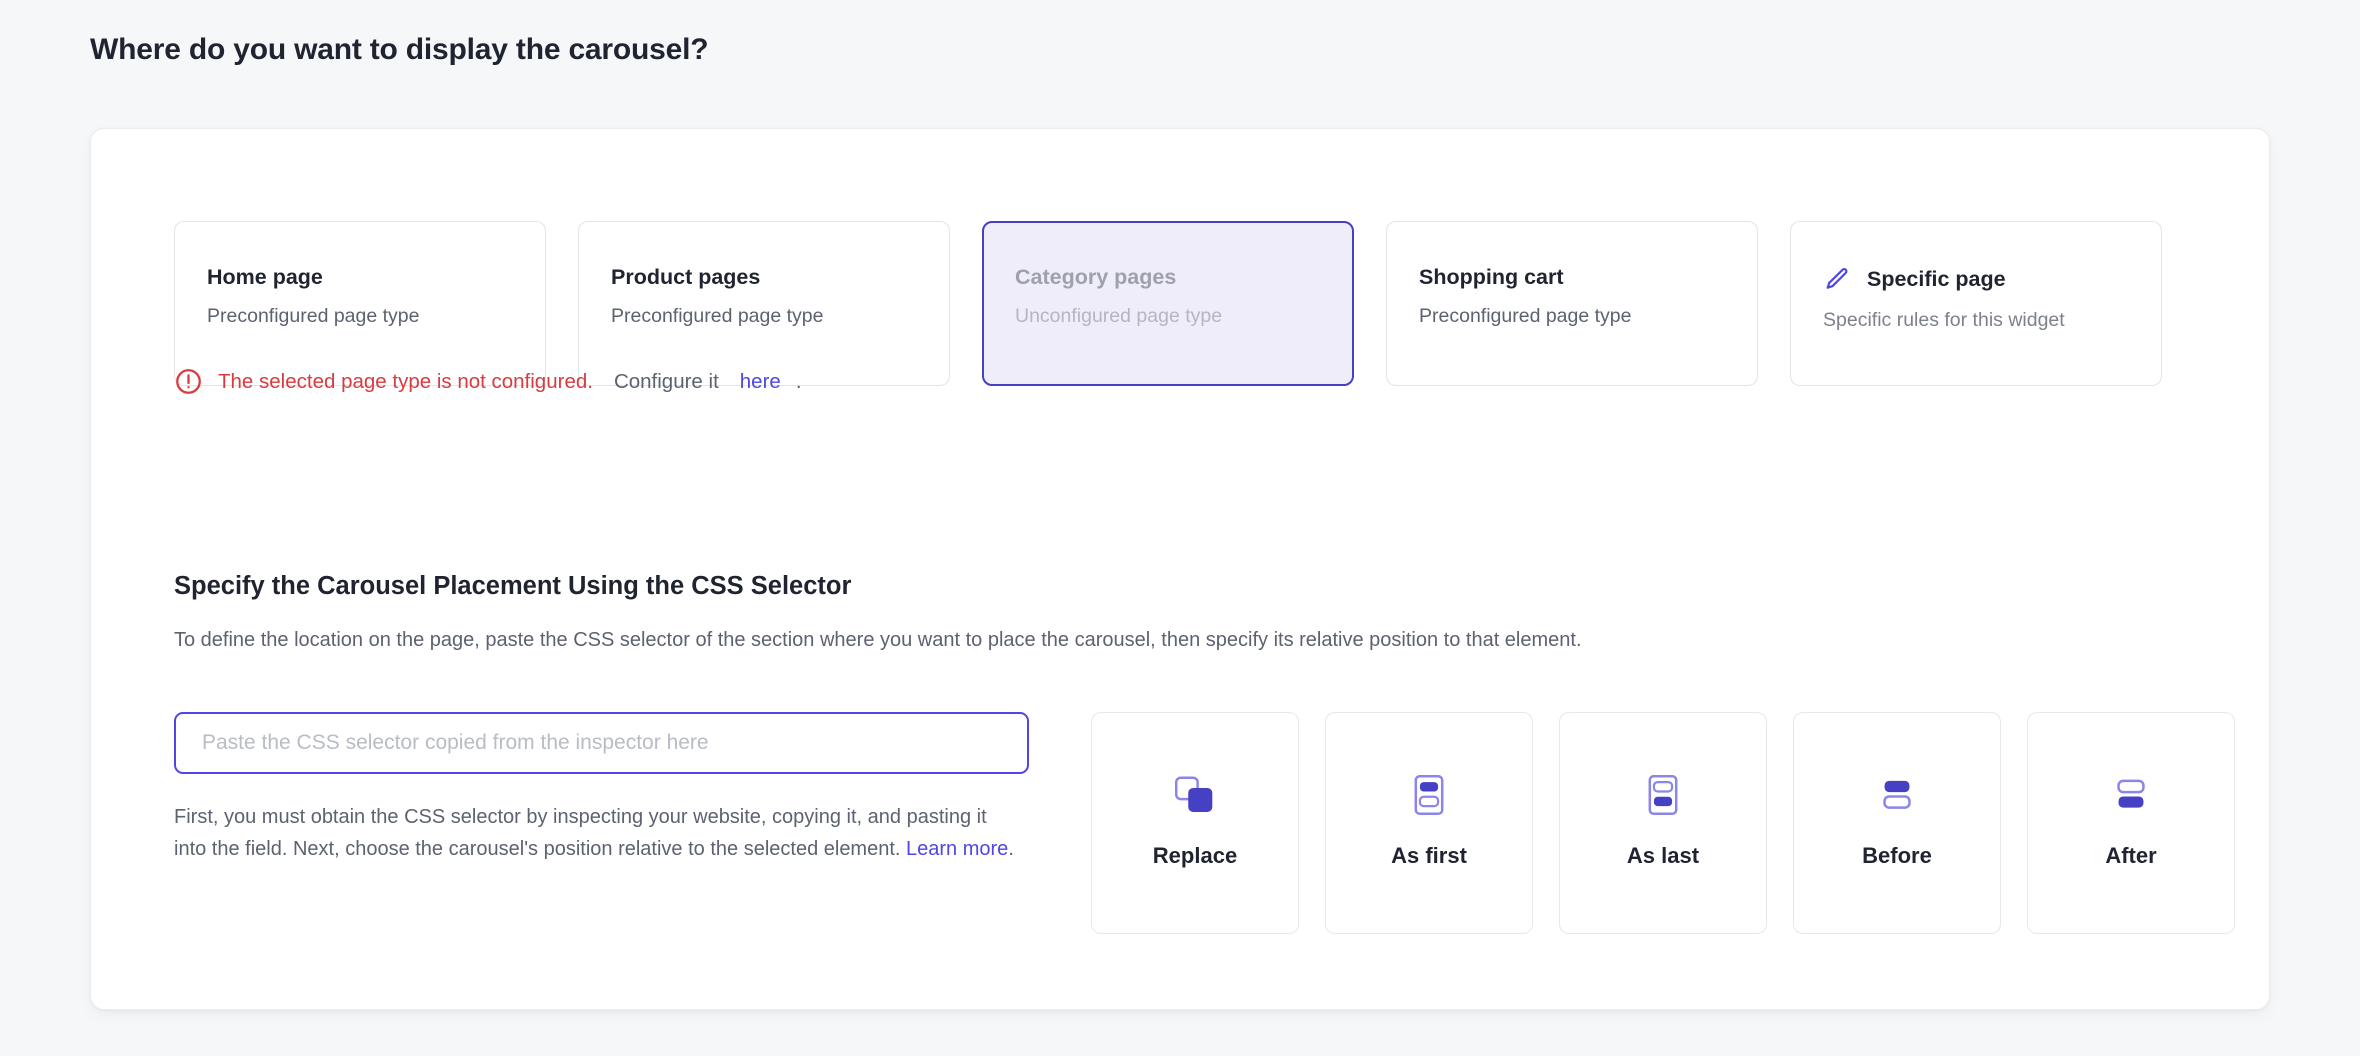  What do you see at coordinates (1897, 795) in the screenshot?
I see `before-icon` at bounding box center [1897, 795].